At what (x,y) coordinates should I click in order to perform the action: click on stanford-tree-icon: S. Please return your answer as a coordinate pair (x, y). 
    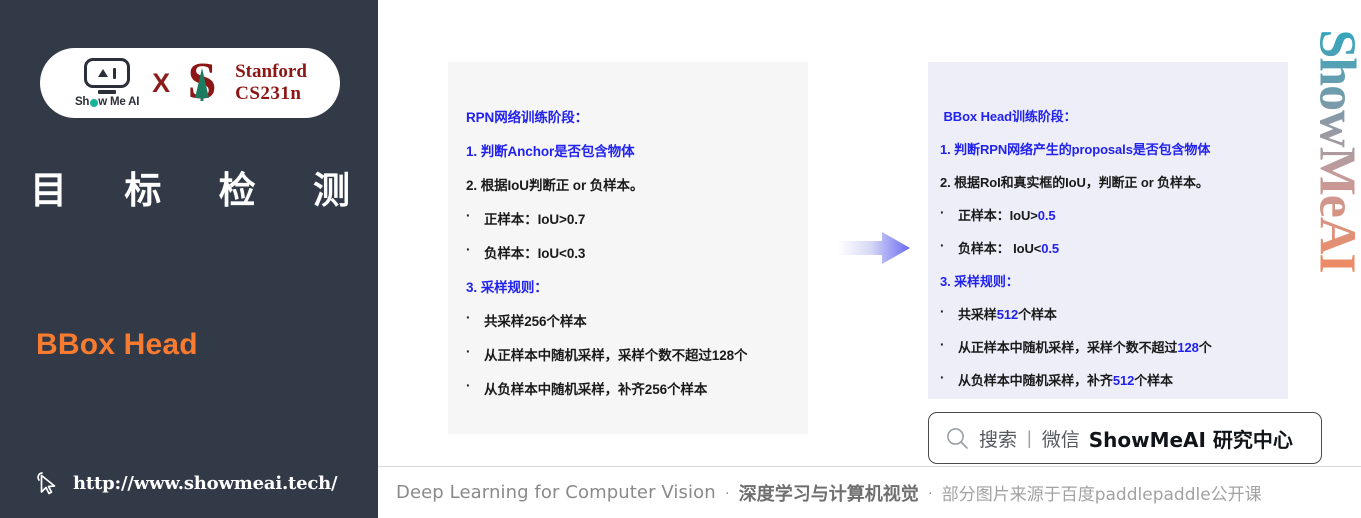
    Looking at the image, I should click on (202, 81).